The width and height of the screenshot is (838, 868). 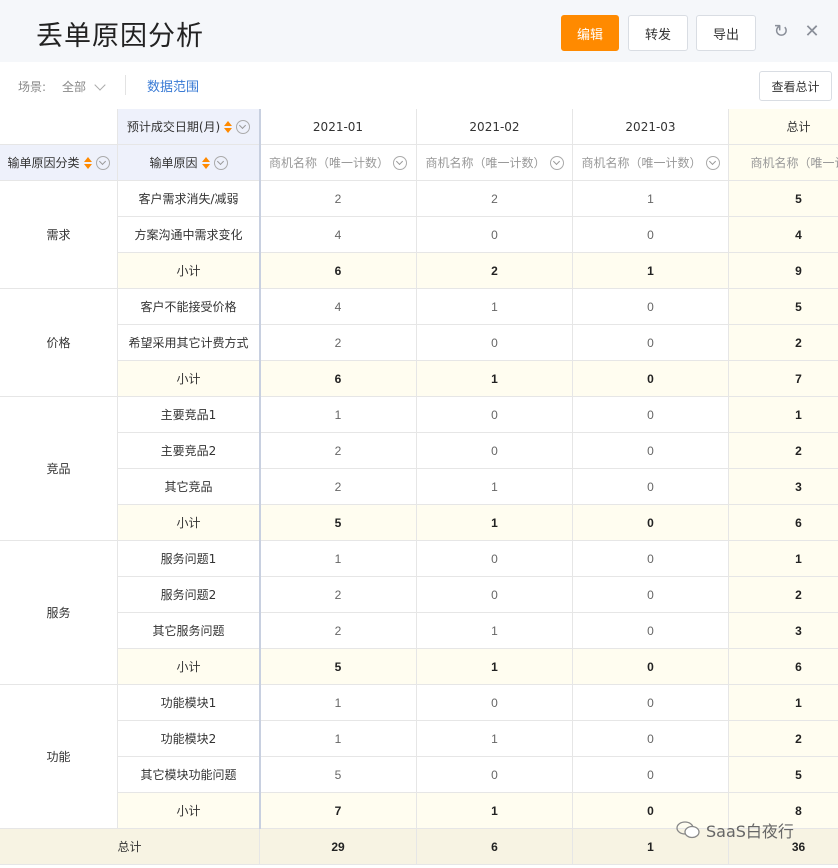 I want to click on watermark-text: SaaS白夜行, so click(x=750, y=831).